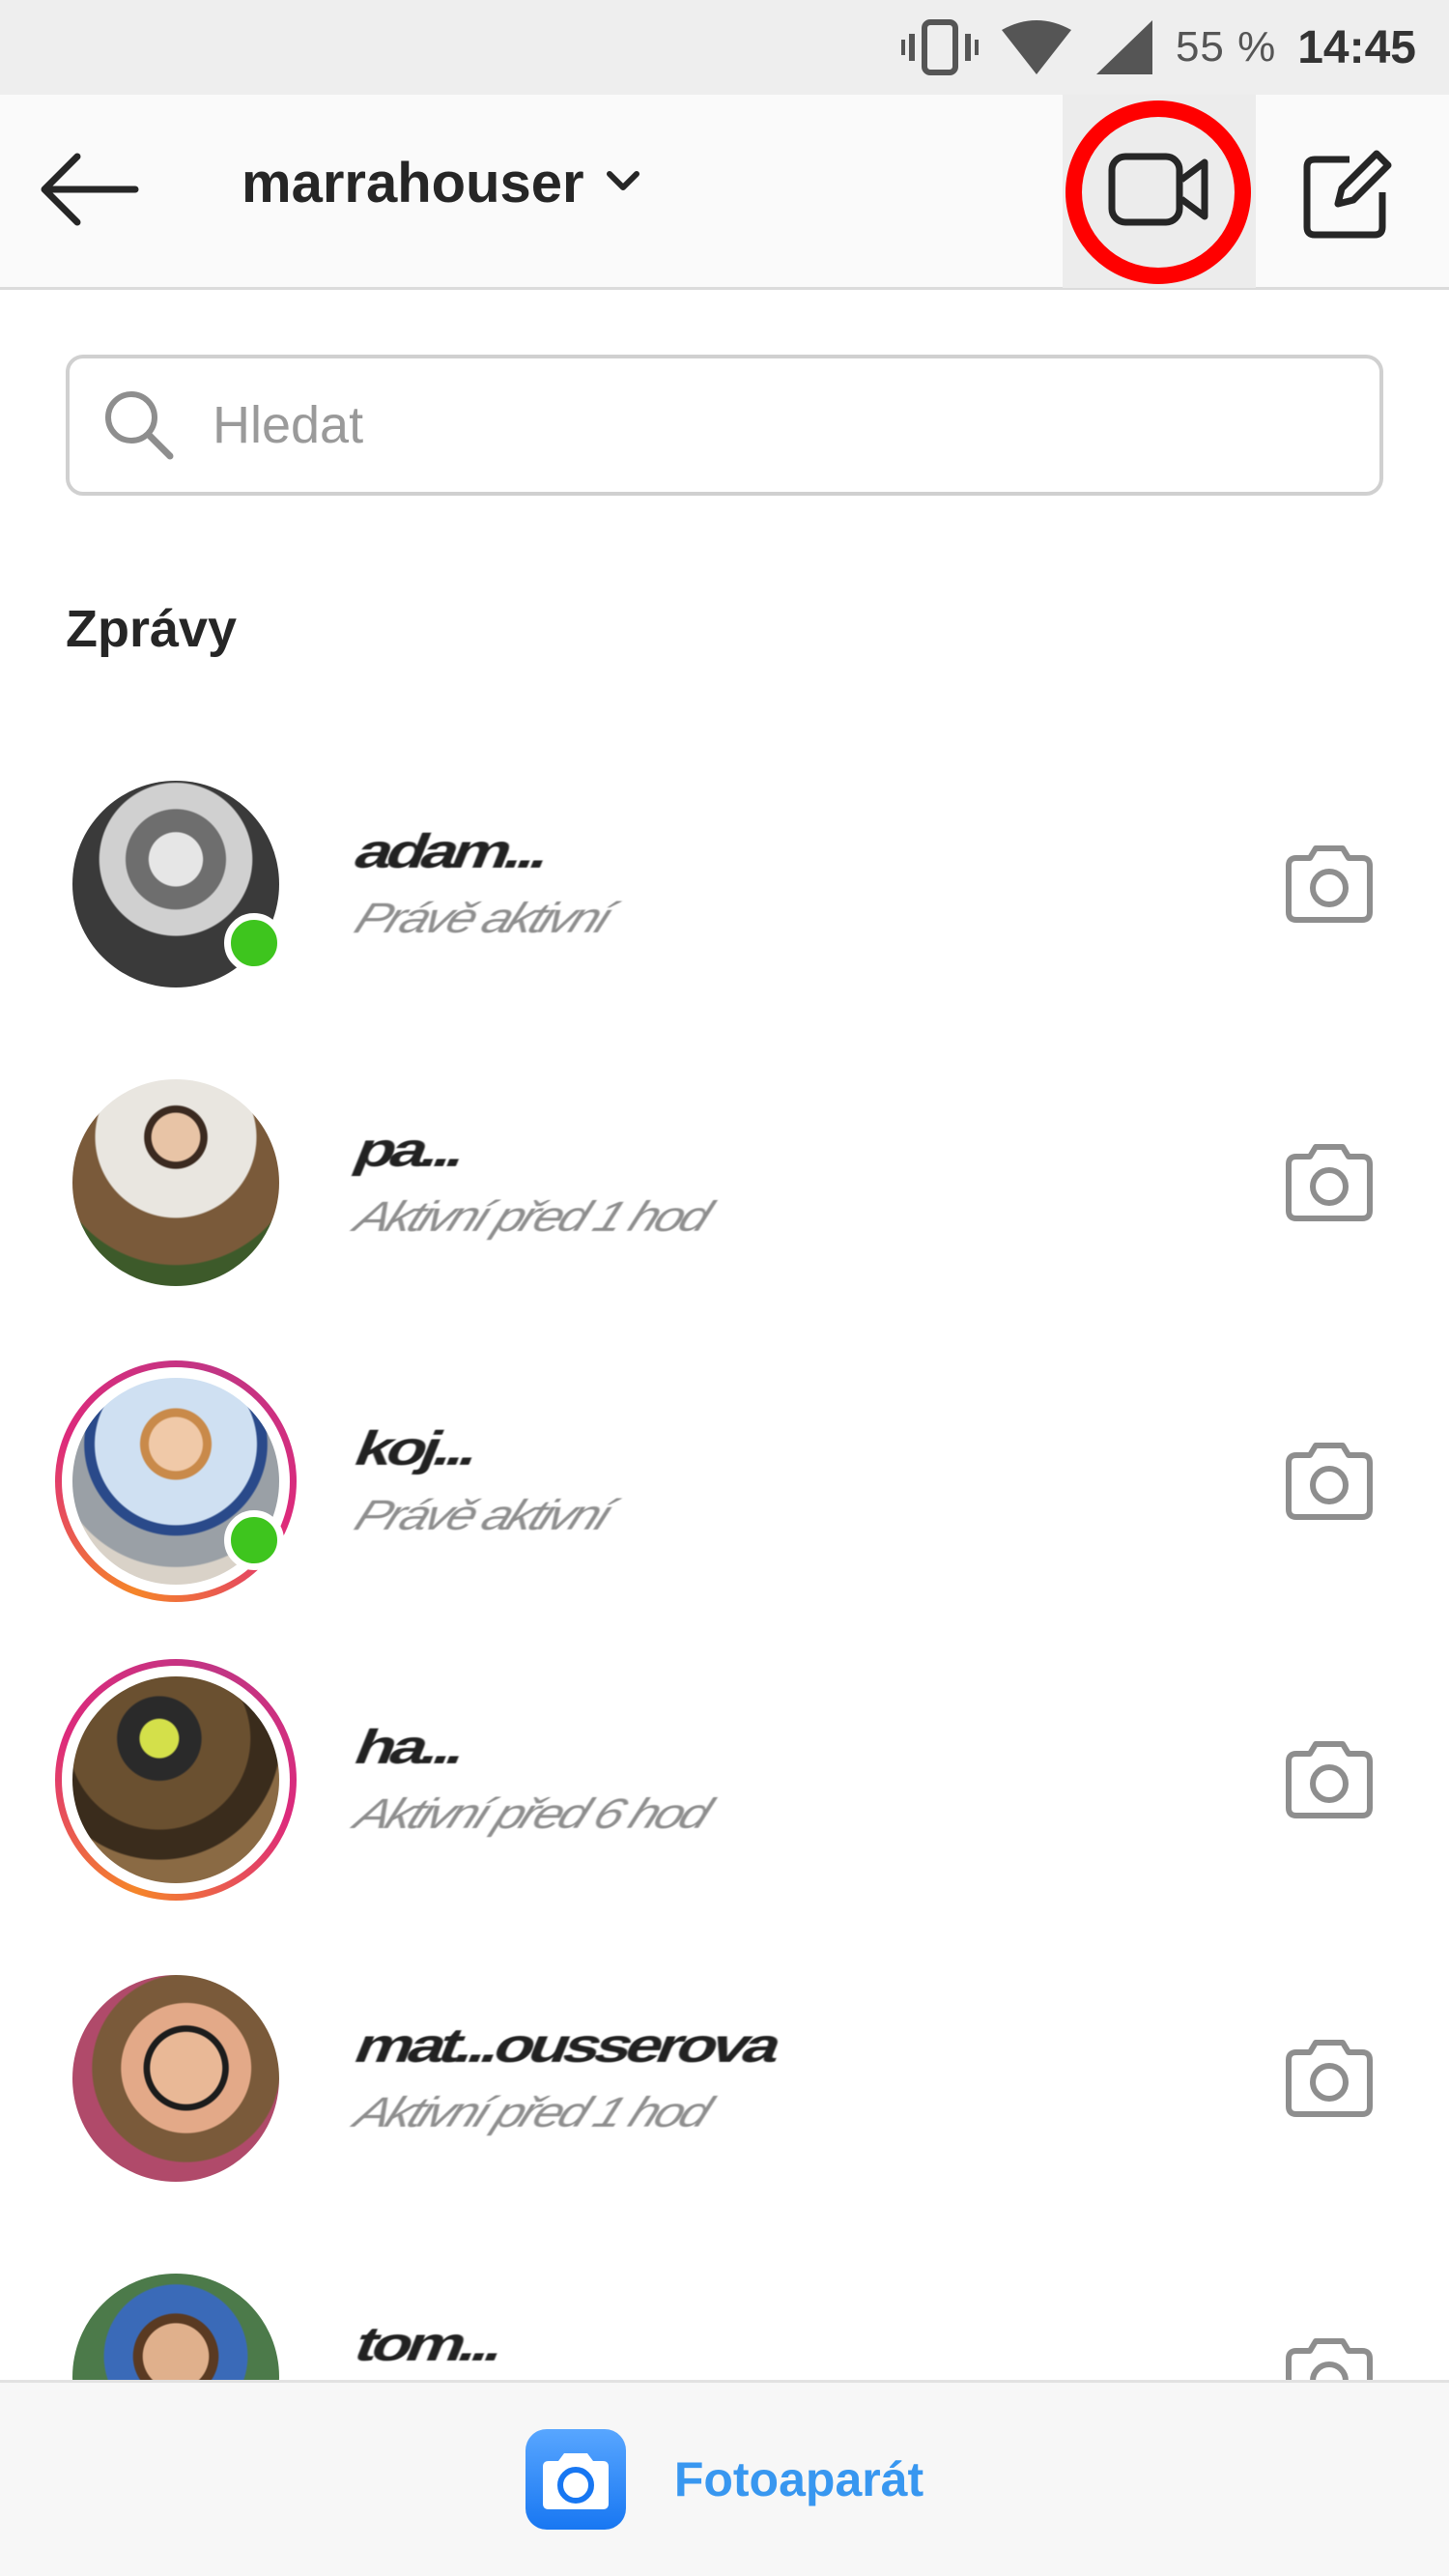 Image resolution: width=1449 pixels, height=2576 pixels. What do you see at coordinates (724, 193) in the screenshot?
I see `header: marrahouser` at bounding box center [724, 193].